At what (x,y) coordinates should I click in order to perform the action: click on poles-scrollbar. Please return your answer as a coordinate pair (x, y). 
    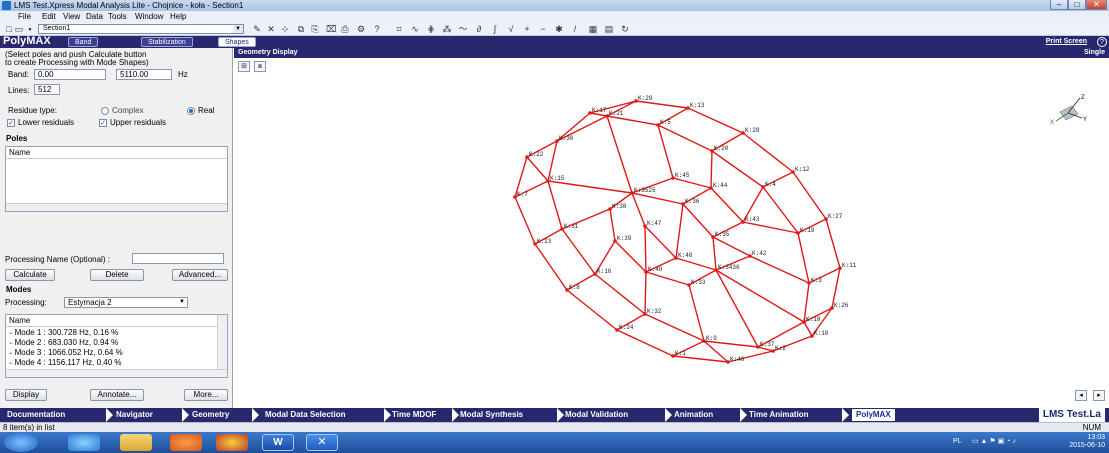
    Looking at the image, I should click on (116, 207).